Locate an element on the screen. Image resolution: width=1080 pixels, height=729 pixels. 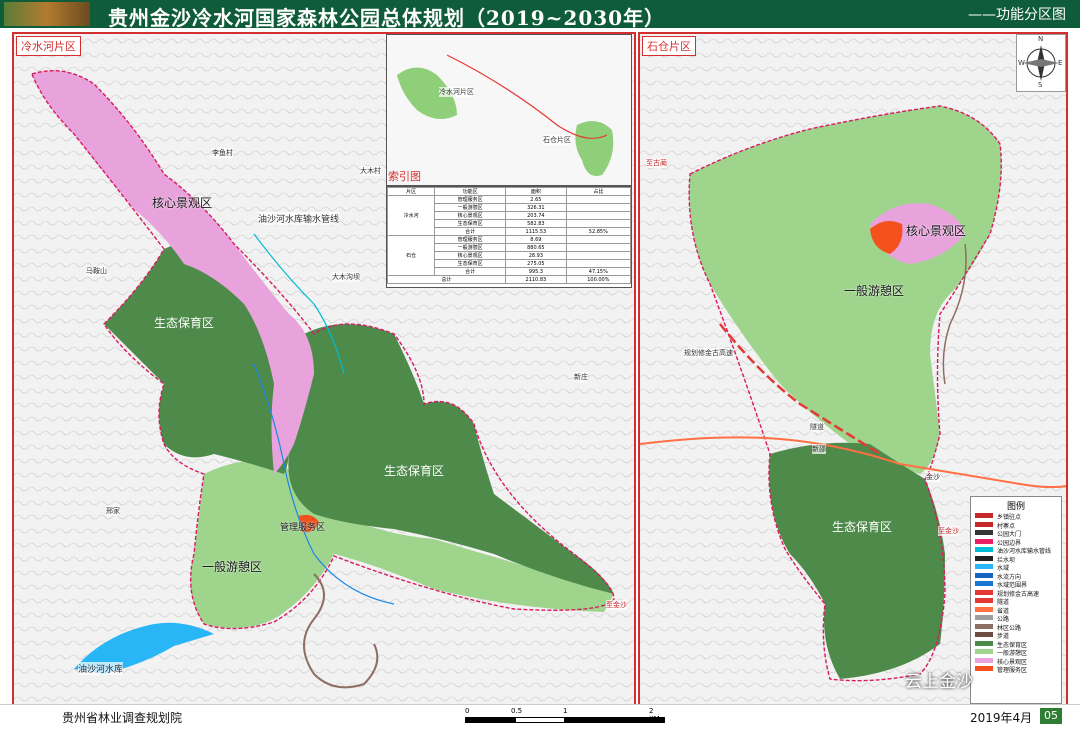
td-cell: 880.65 is located at coordinates (536, 247).